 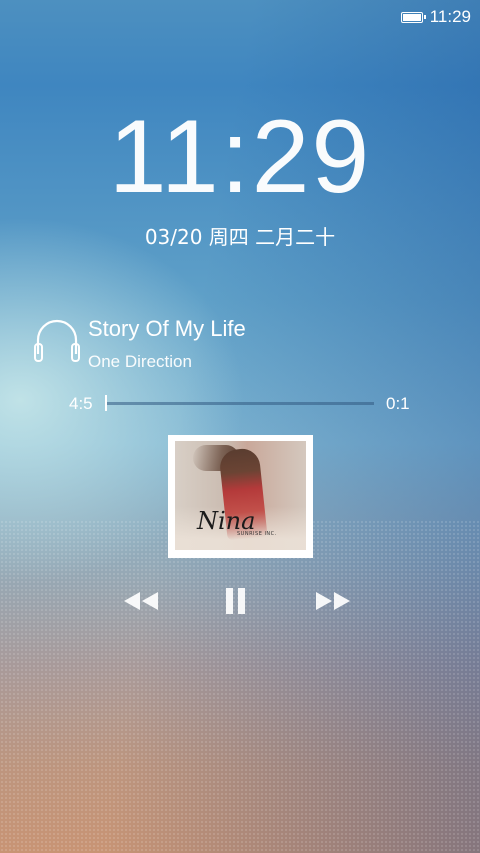 I want to click on progress-bar, so click(x=240, y=403).